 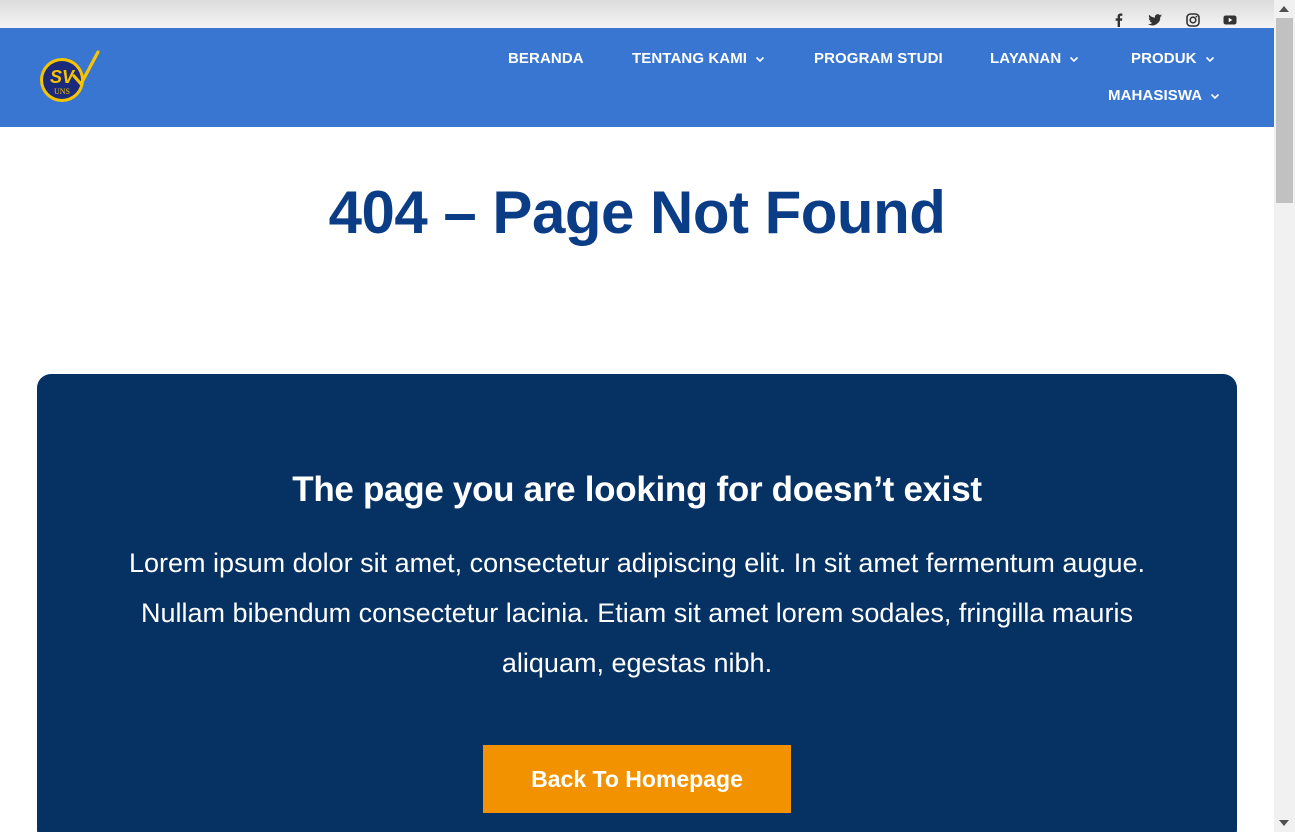 What do you see at coordinates (1284, 110) in the screenshot?
I see `scrollbar-thumb` at bounding box center [1284, 110].